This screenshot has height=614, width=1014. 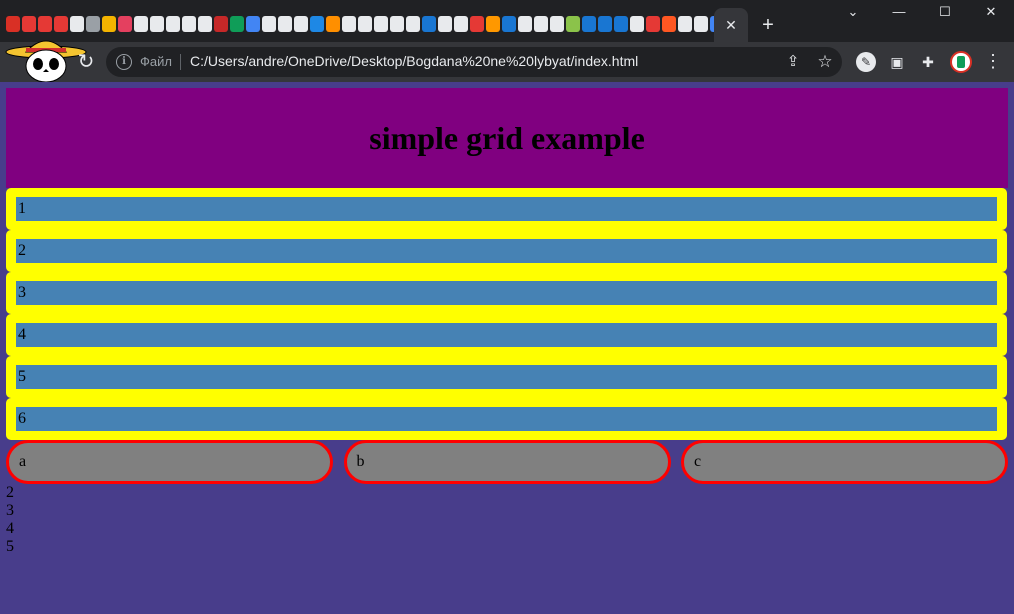 I want to click on site-info-icon: i, so click(x=124, y=62).